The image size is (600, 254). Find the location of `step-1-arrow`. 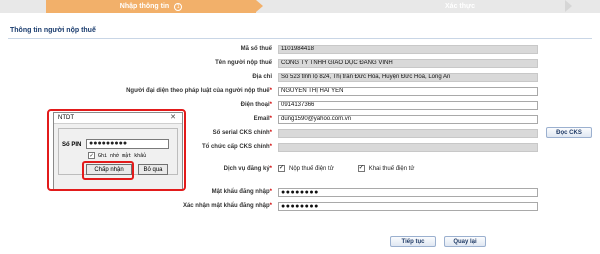

step-1-arrow is located at coordinates (259, 6).